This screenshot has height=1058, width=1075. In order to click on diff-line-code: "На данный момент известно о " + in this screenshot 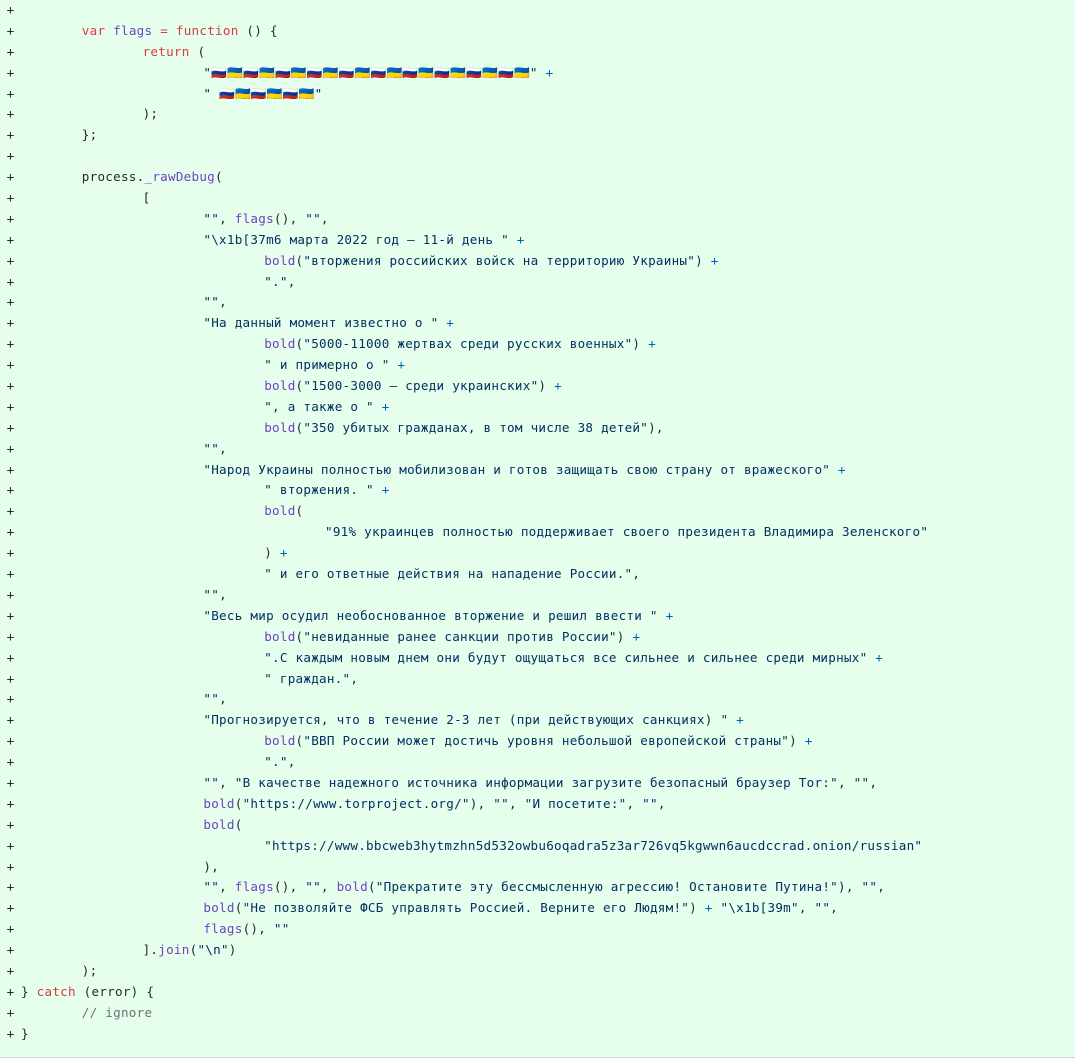, I will do `click(237, 323)`.